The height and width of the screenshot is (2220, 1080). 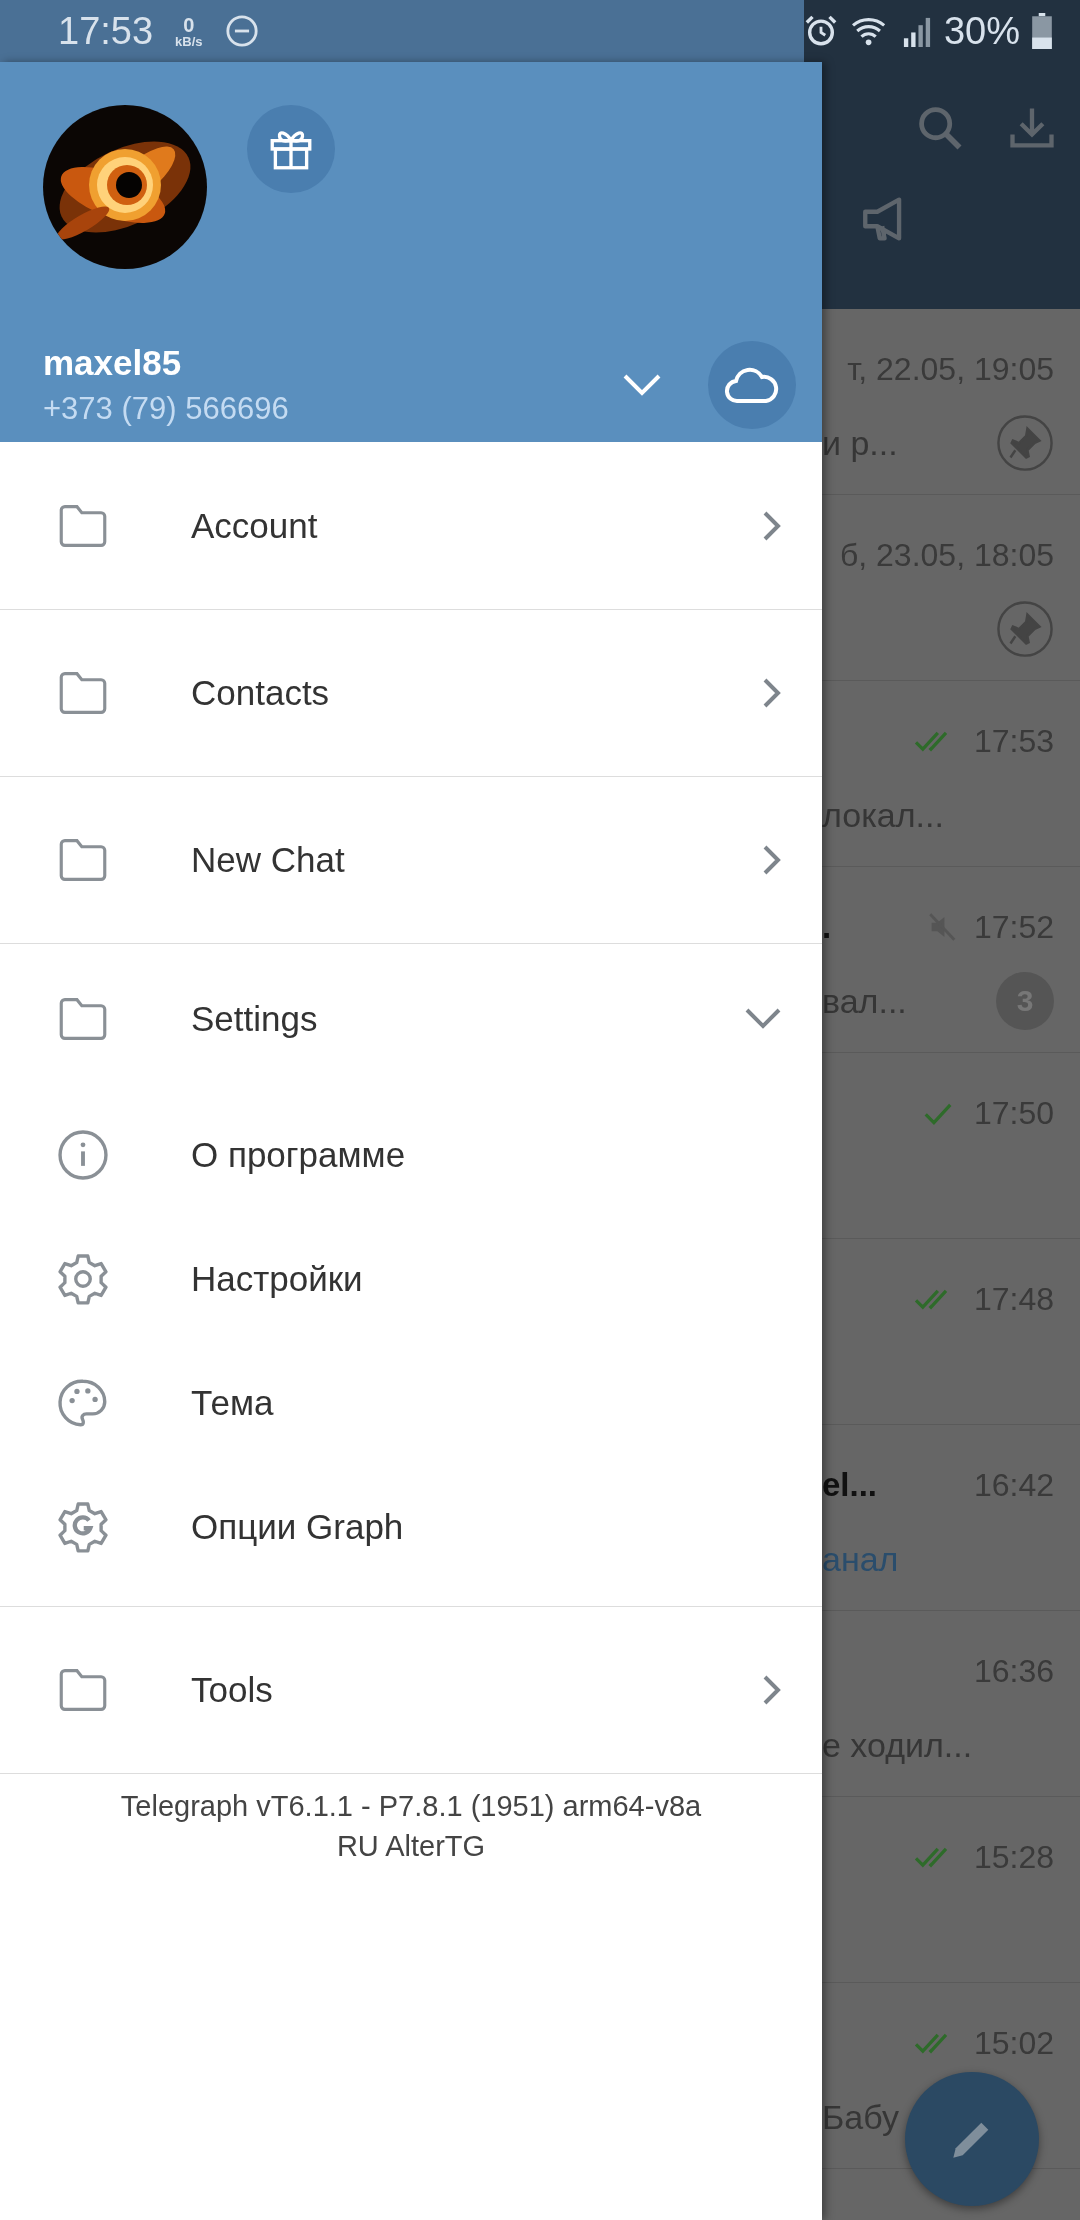 What do you see at coordinates (411, 1018) in the screenshot?
I see `menu-item: Settings` at bounding box center [411, 1018].